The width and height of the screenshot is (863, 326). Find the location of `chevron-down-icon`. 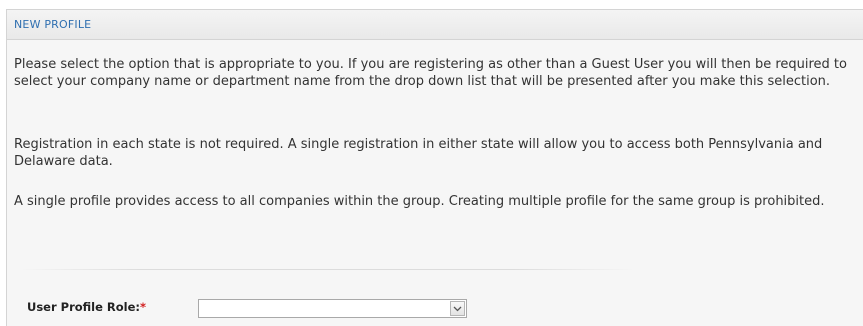

chevron-down-icon is located at coordinates (457, 308).